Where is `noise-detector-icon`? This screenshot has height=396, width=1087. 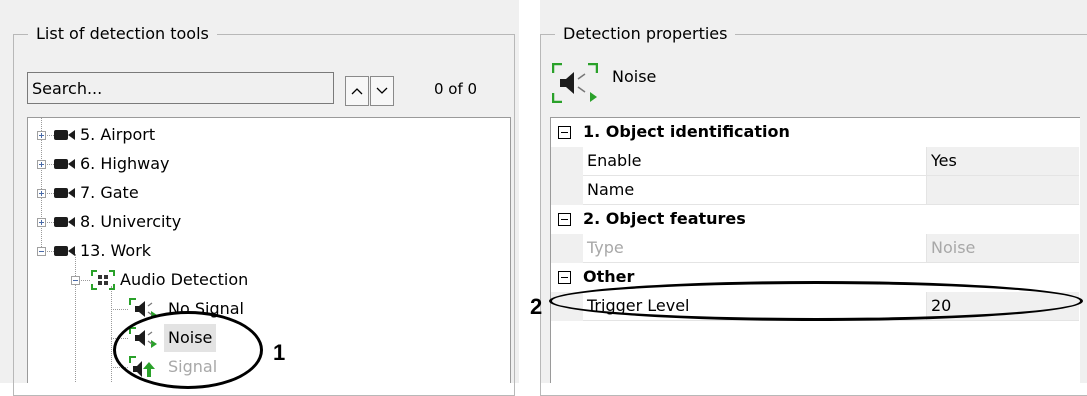
noise-detector-icon is located at coordinates (575, 83).